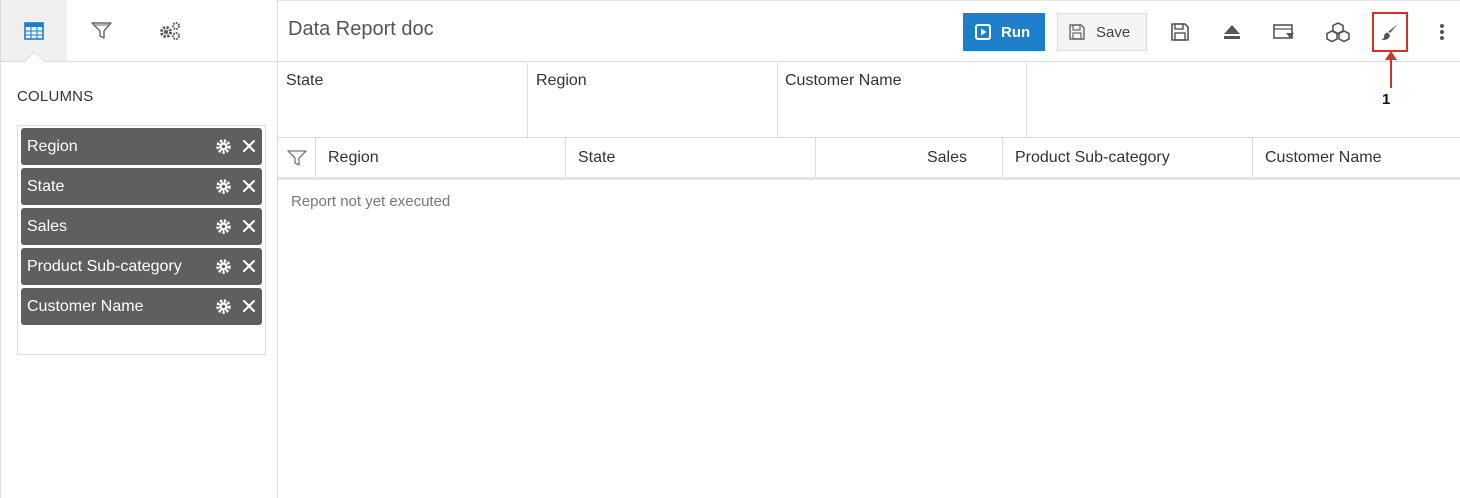 This screenshot has width=1460, height=498. What do you see at coordinates (1356, 157) in the screenshot?
I see `column-header-customer-name: Customer Name` at bounding box center [1356, 157].